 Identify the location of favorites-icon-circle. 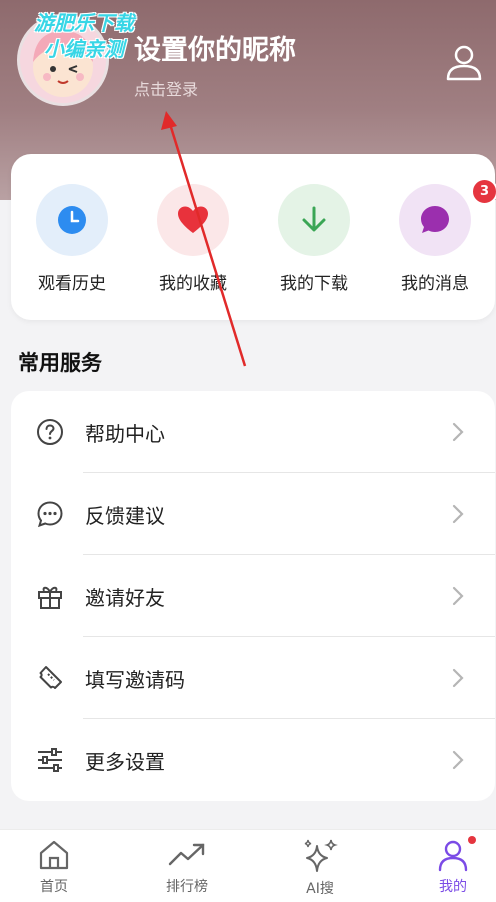
(193, 220).